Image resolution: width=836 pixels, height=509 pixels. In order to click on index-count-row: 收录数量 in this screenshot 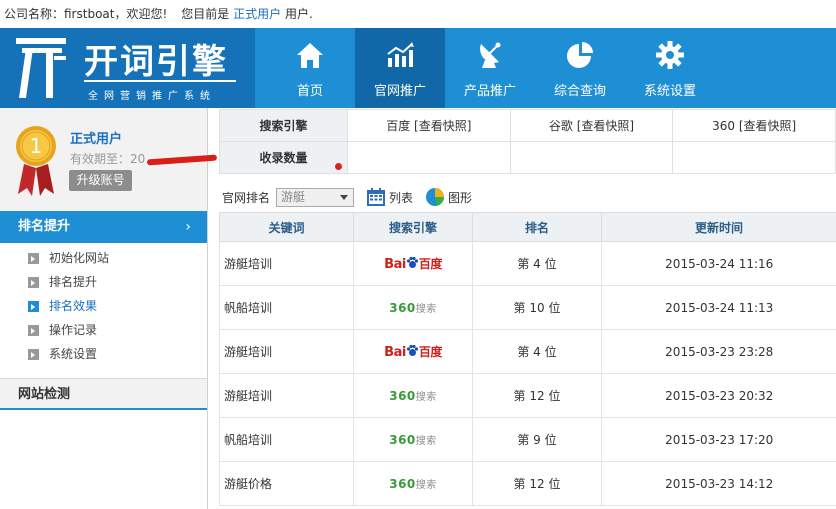, I will do `click(527, 157)`.